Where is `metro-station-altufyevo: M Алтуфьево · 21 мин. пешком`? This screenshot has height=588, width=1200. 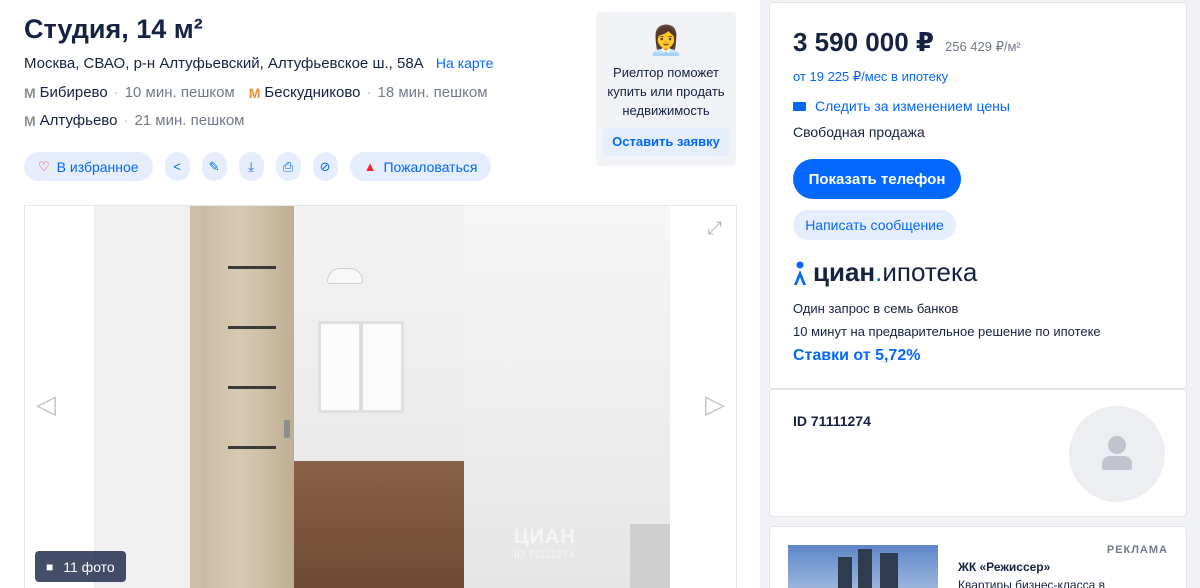
metro-station-altufyevo: M Алтуфьево · 21 мин. пешком is located at coordinates (134, 120).